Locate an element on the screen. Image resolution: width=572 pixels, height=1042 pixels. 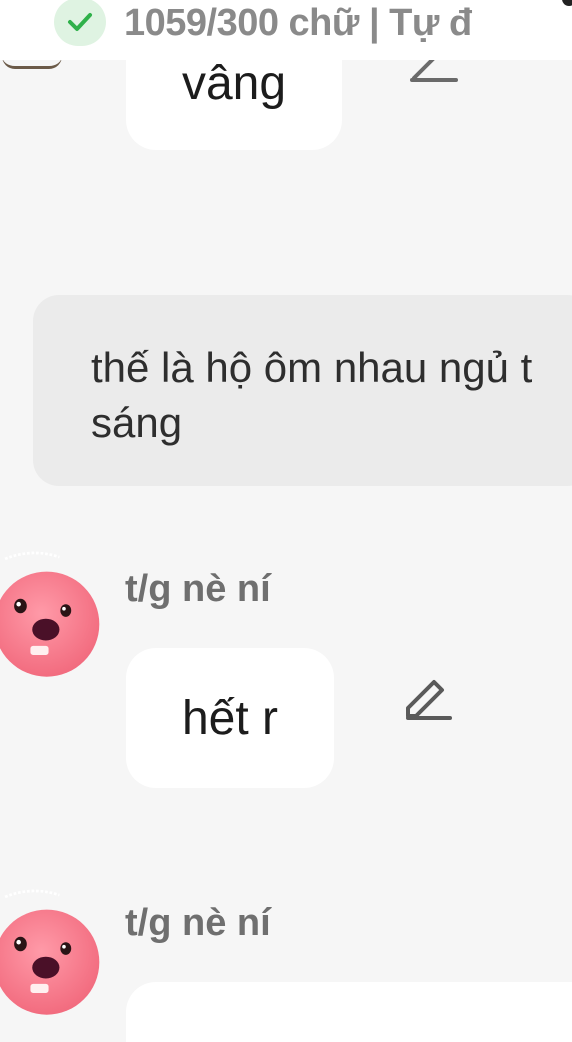
pencil-edit-icon is located at coordinates (428, 702).